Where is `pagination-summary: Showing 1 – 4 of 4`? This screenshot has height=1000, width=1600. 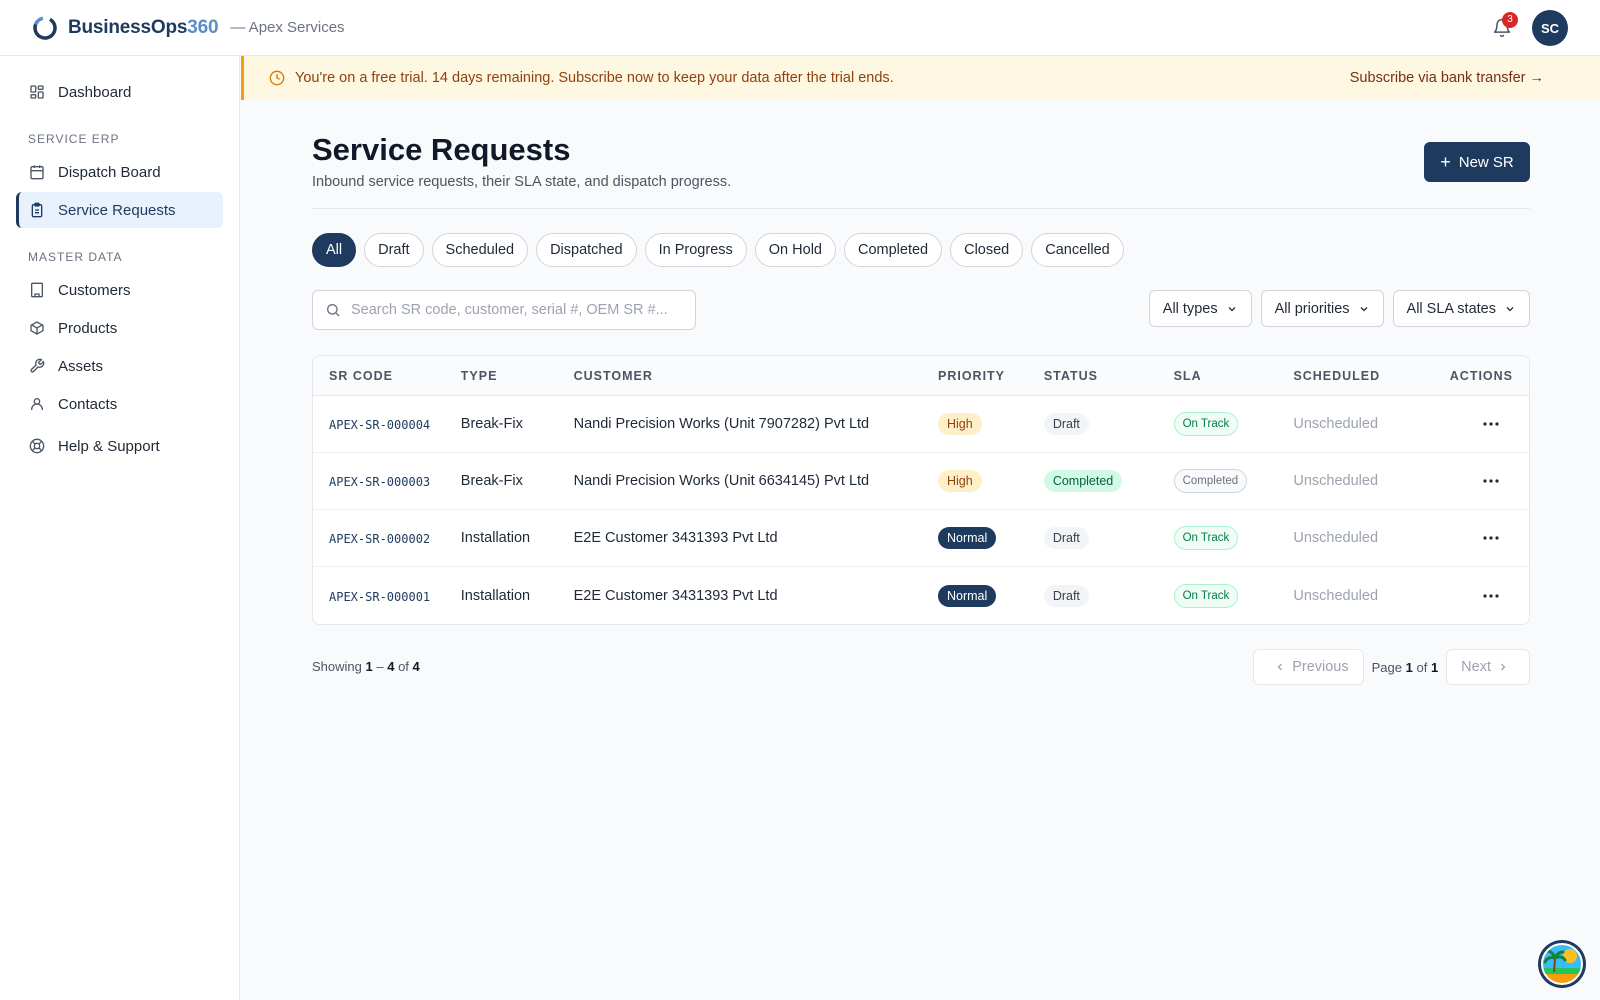 pagination-summary: Showing 1 – 4 of 4 is located at coordinates (366, 666).